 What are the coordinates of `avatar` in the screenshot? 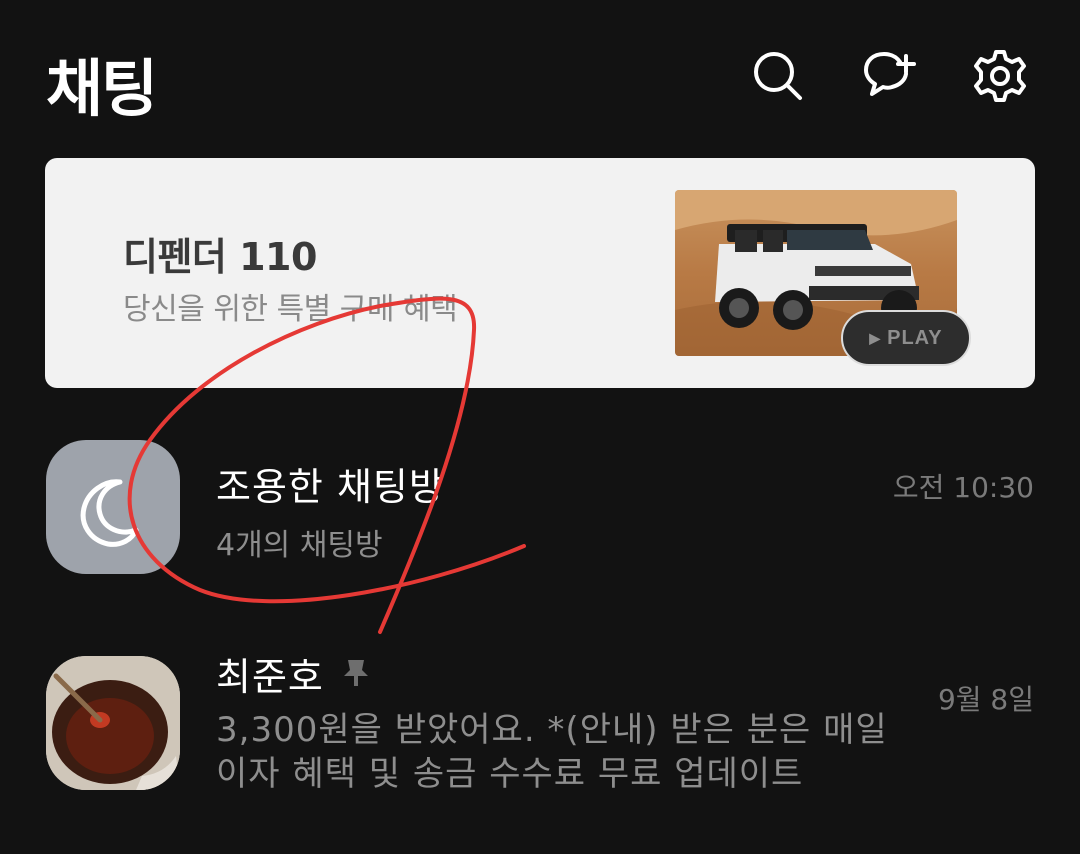 It's located at (113, 723).